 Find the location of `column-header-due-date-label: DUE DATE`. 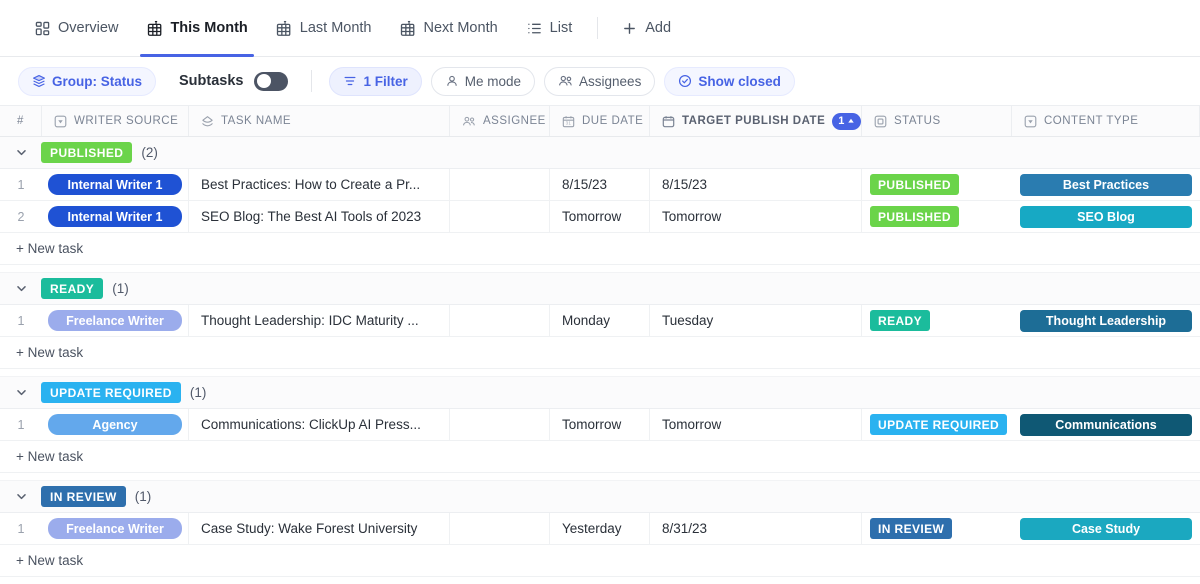

column-header-due-date-label: DUE DATE is located at coordinates (613, 121).